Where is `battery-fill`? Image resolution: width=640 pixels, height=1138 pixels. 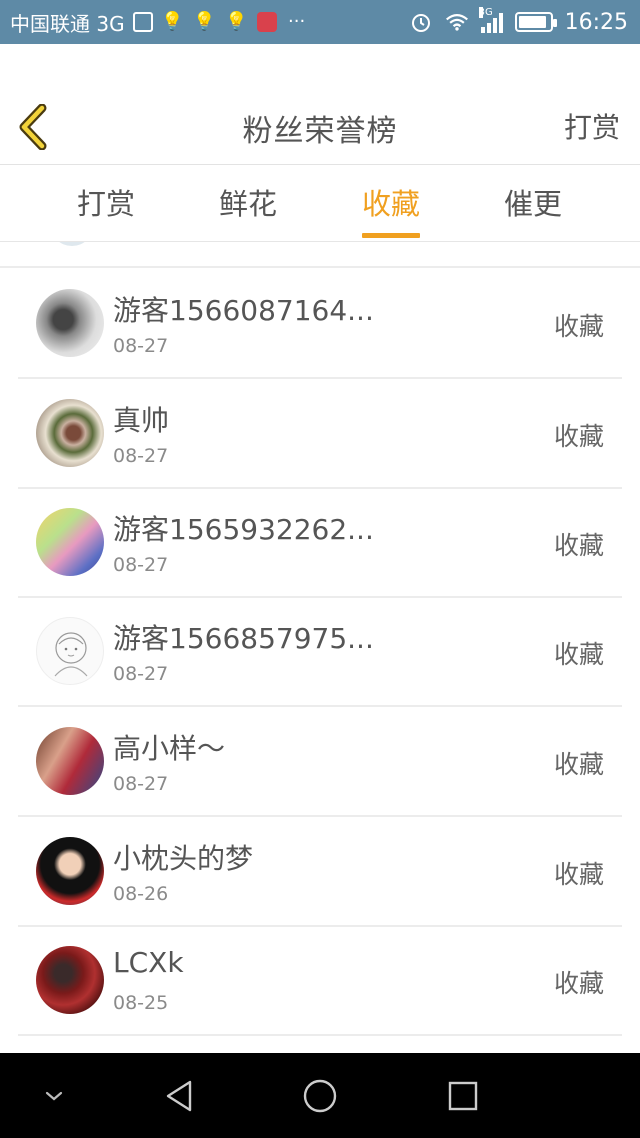 battery-fill is located at coordinates (532, 22).